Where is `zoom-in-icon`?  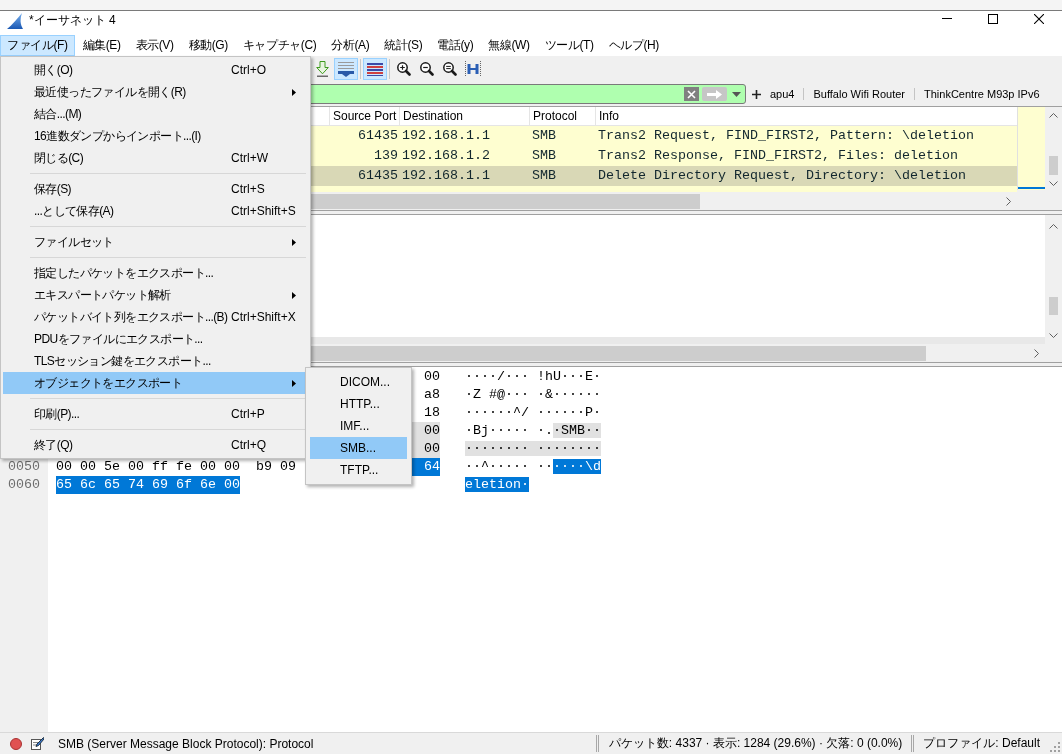 zoom-in-icon is located at coordinates (403, 69).